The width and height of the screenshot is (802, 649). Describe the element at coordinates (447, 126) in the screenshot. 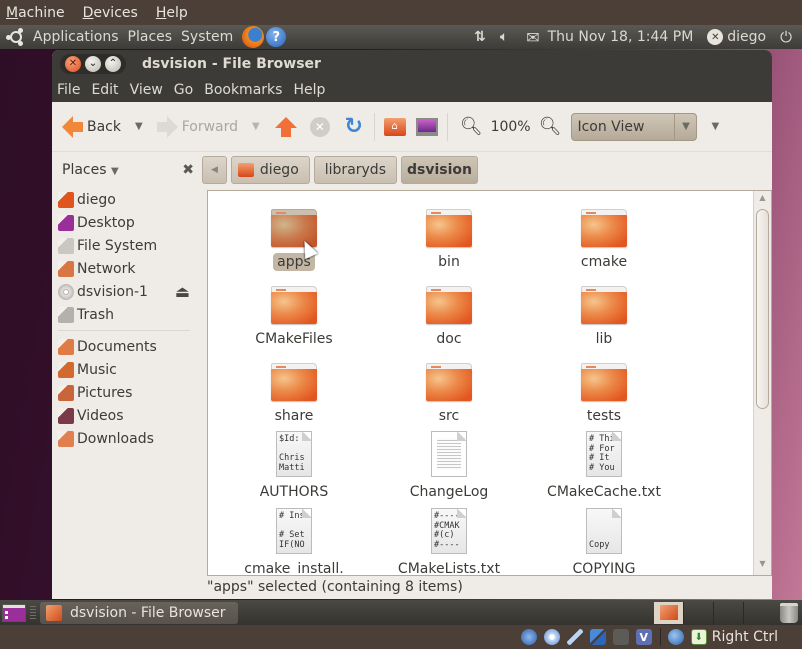

I see `toolbar-separator` at that location.